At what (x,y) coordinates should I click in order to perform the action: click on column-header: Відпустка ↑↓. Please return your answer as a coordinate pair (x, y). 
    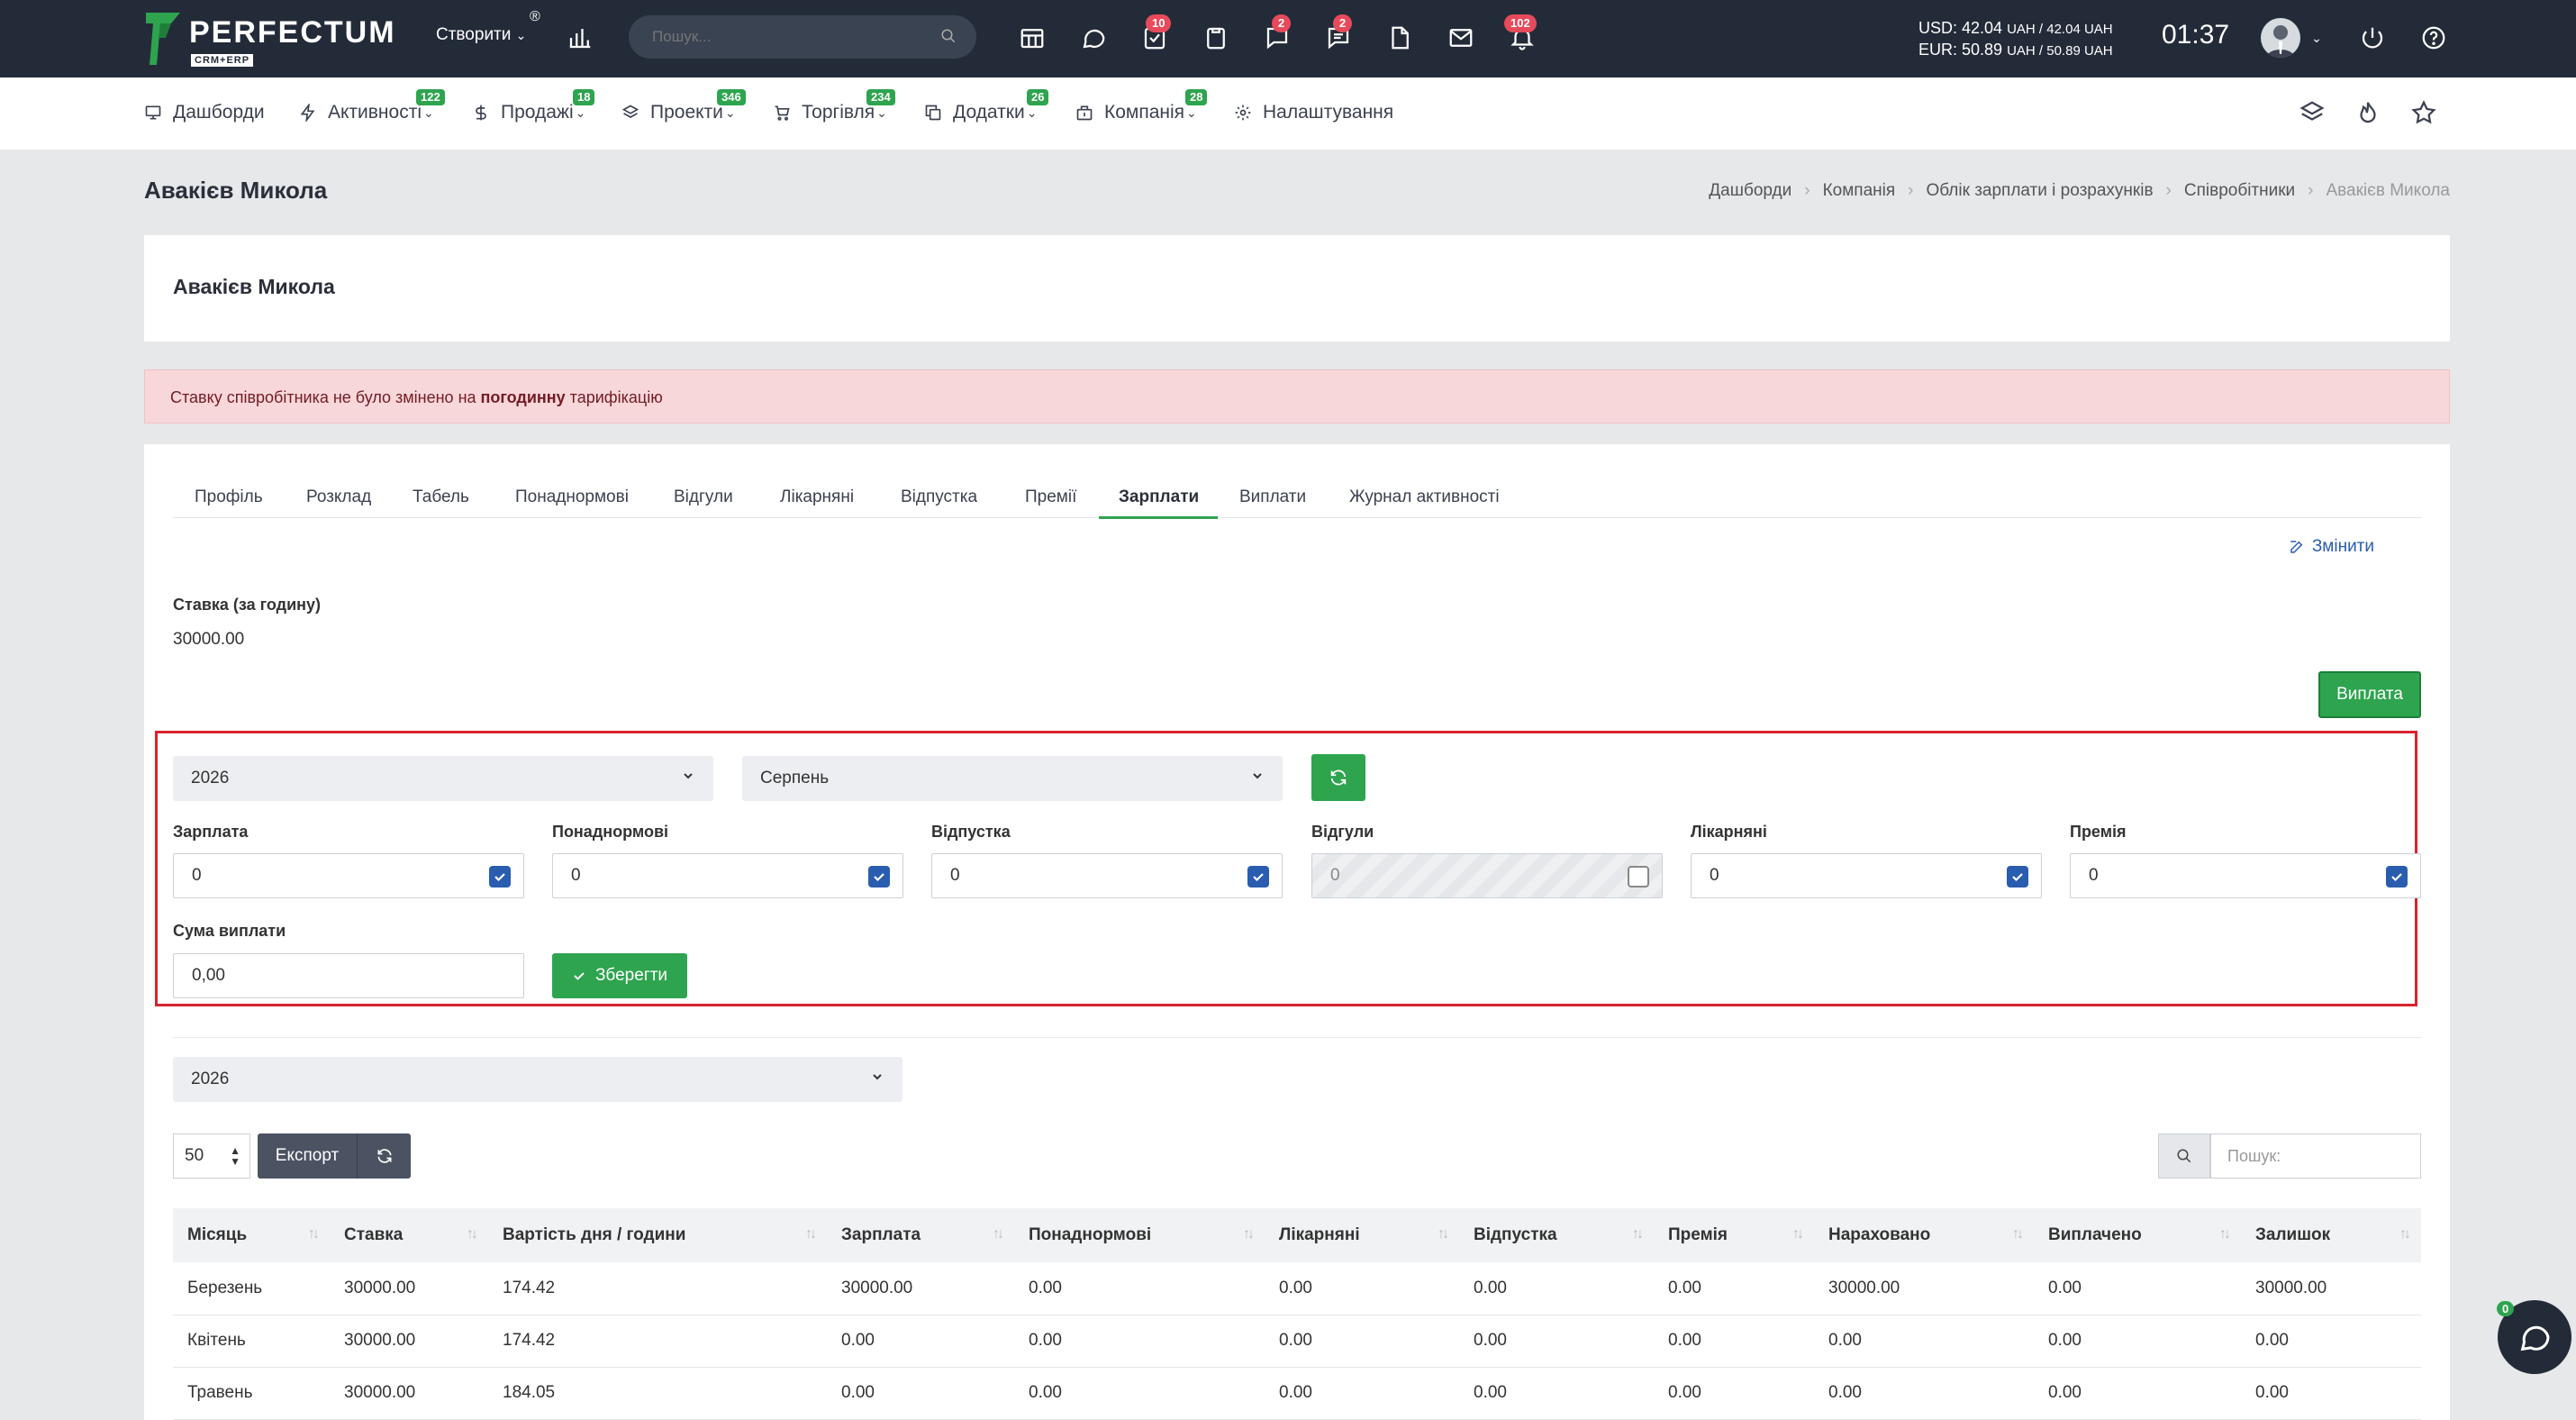
    Looking at the image, I should click on (1556, 1235).